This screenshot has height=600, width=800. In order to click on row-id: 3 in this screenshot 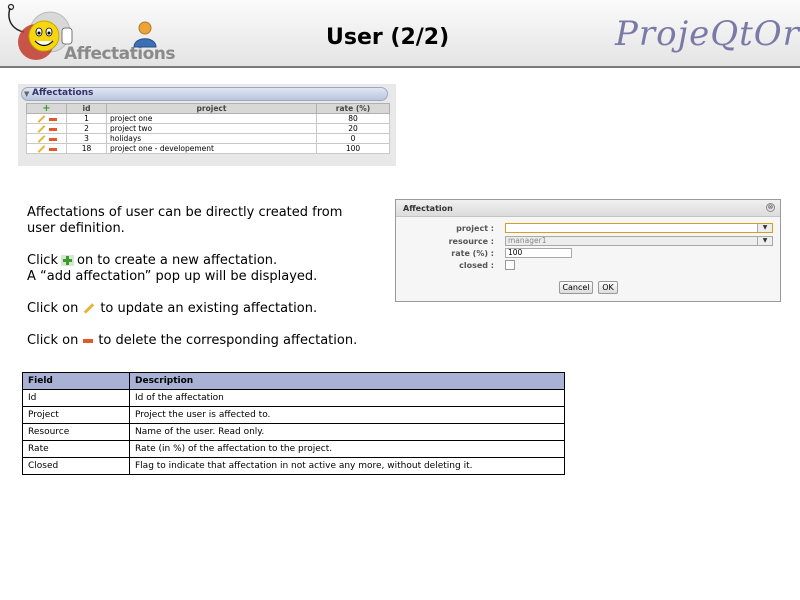, I will do `click(86, 138)`.